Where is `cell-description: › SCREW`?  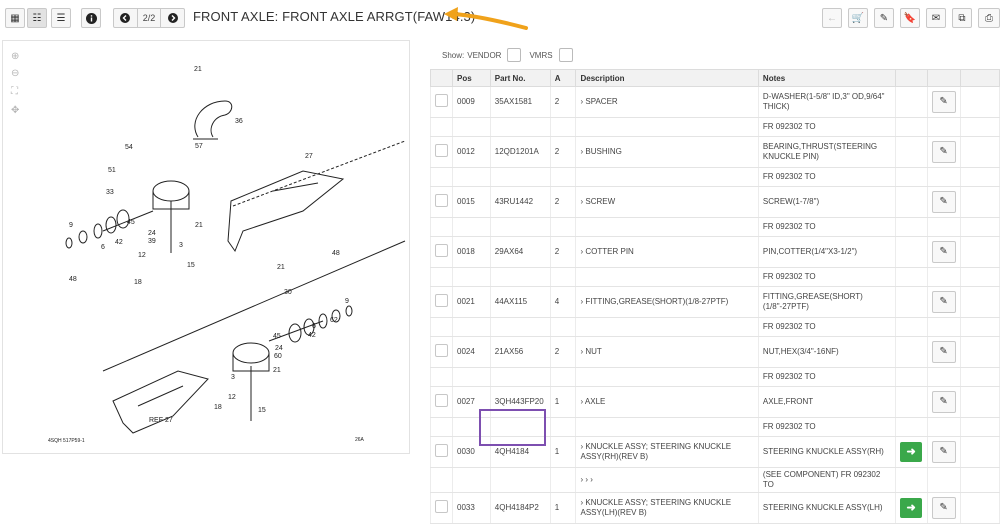 cell-description: › SCREW is located at coordinates (667, 202).